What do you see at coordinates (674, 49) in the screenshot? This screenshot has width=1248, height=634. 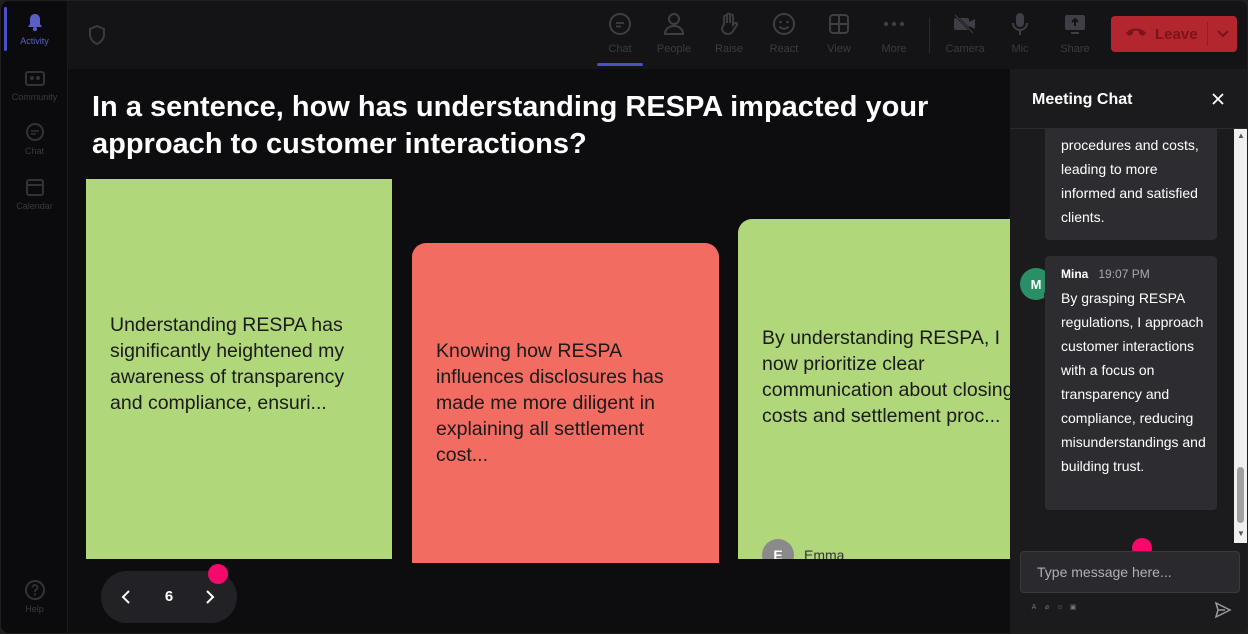 I see `toolbar-label: People` at bounding box center [674, 49].